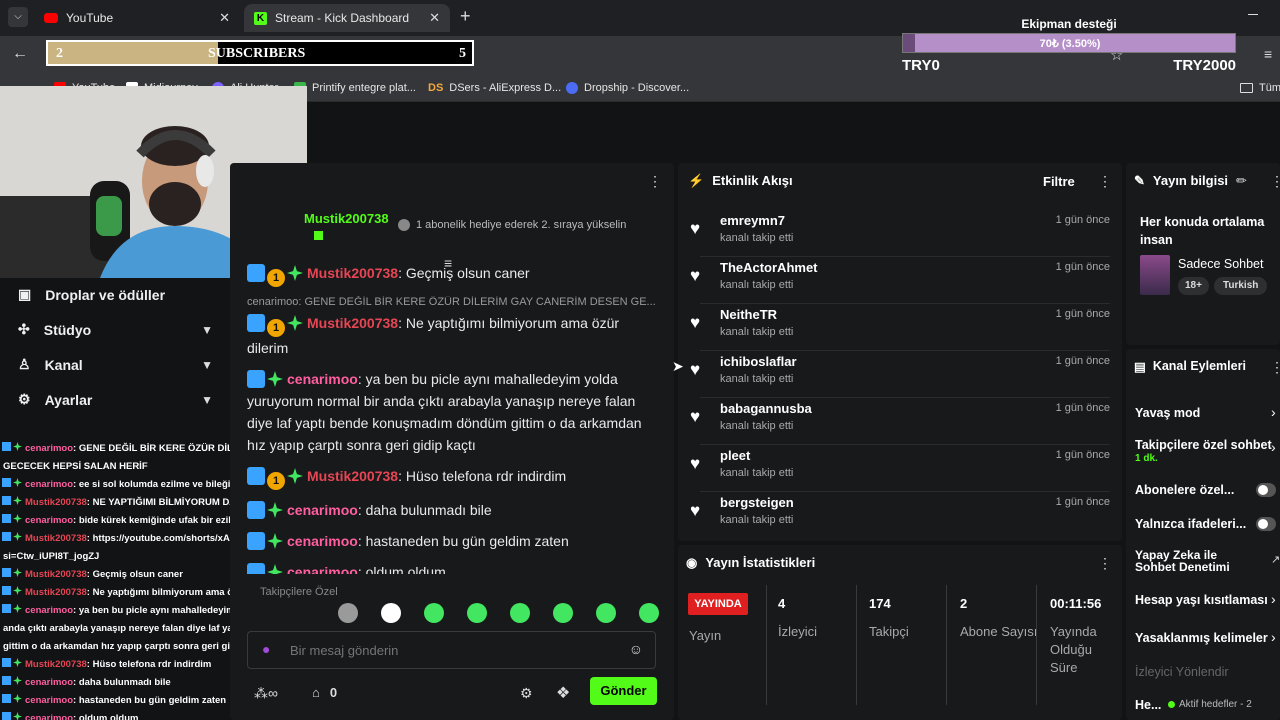 The height and width of the screenshot is (720, 1280). What do you see at coordinates (563, 693) in the screenshot?
I see `emote-menu-icon: ❖` at bounding box center [563, 693].